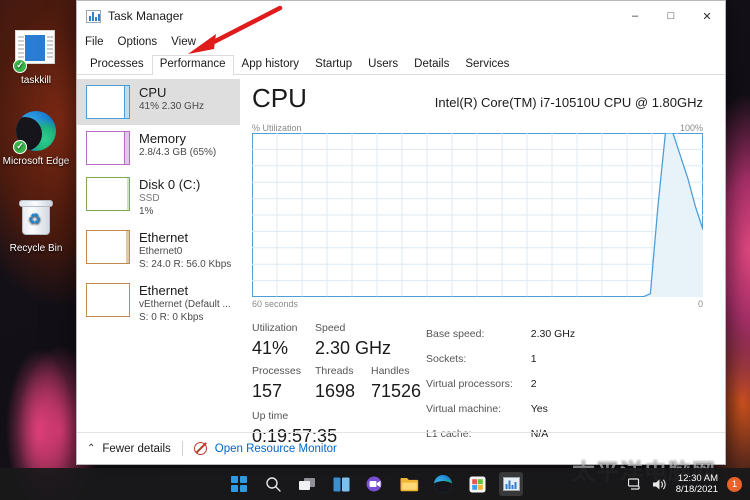 This screenshot has height=500, width=750. I want to click on sidebar-item-title: Memory, so click(162, 138).